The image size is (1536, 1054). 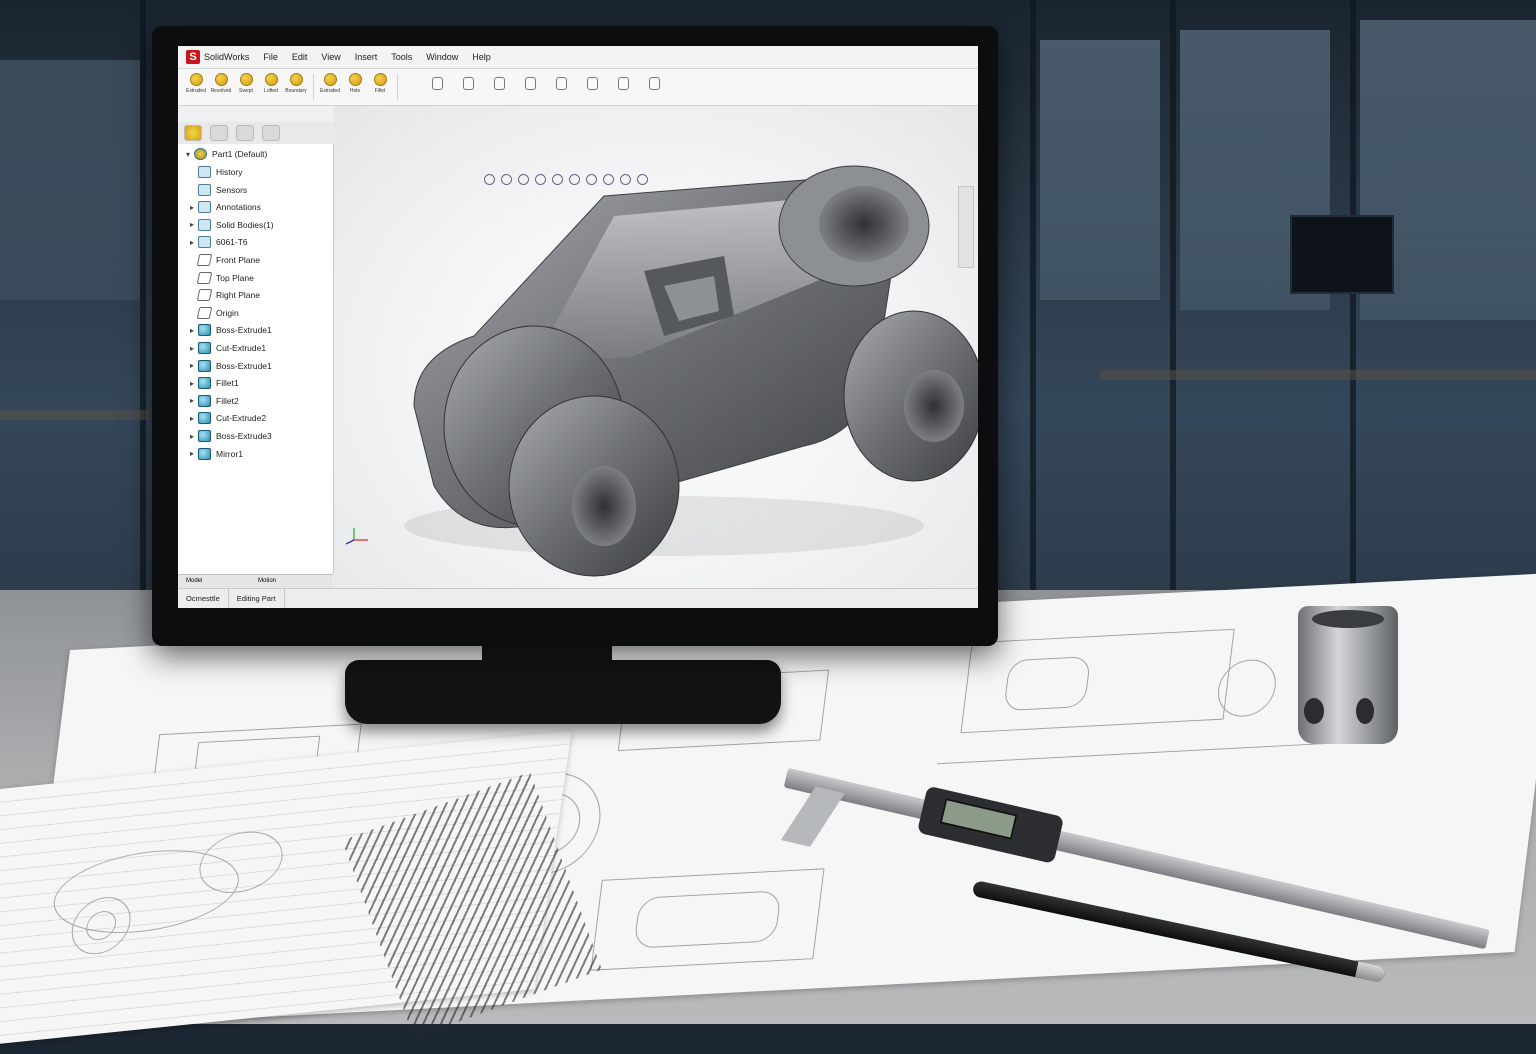 What do you see at coordinates (193, 133) in the screenshot?
I see `feature-tree-tab-icon` at bounding box center [193, 133].